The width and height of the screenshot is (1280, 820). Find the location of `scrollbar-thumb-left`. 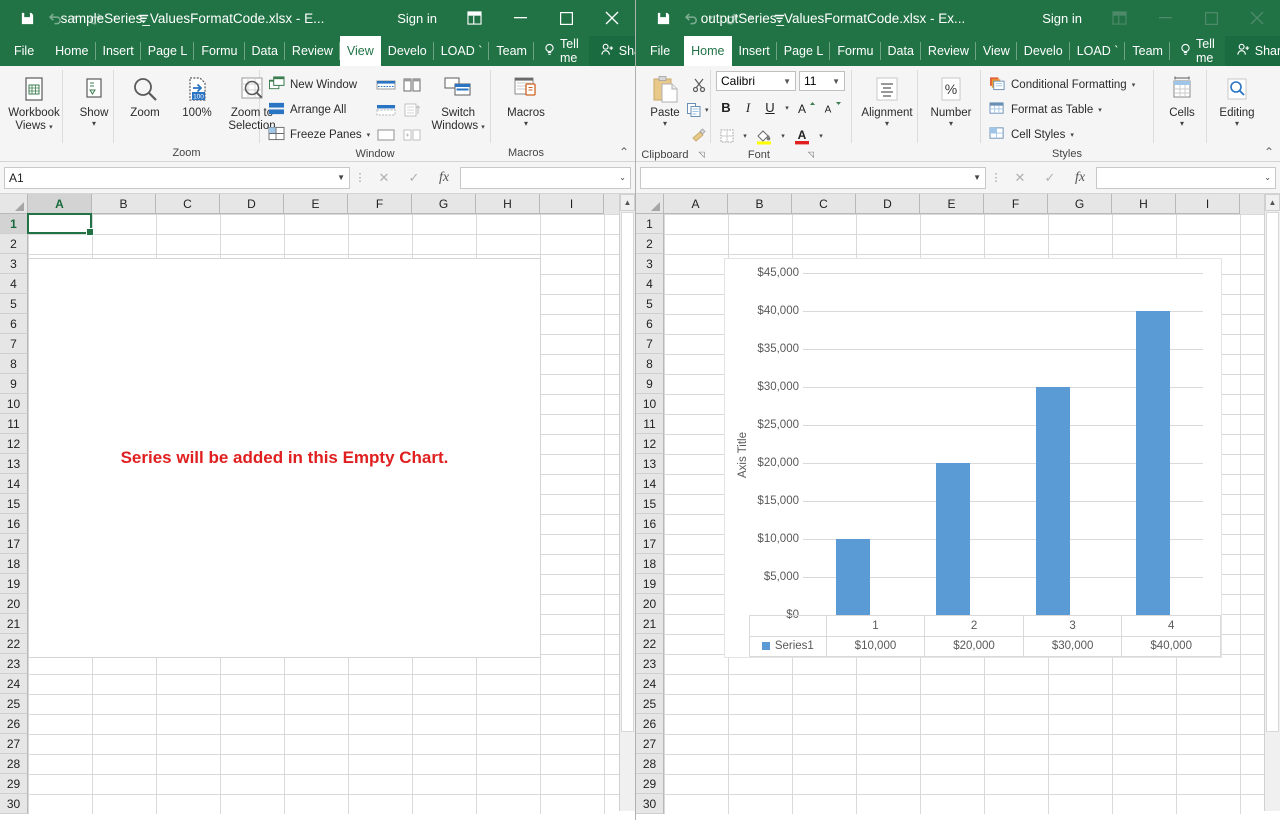

scrollbar-thumb-left is located at coordinates (627, 472).